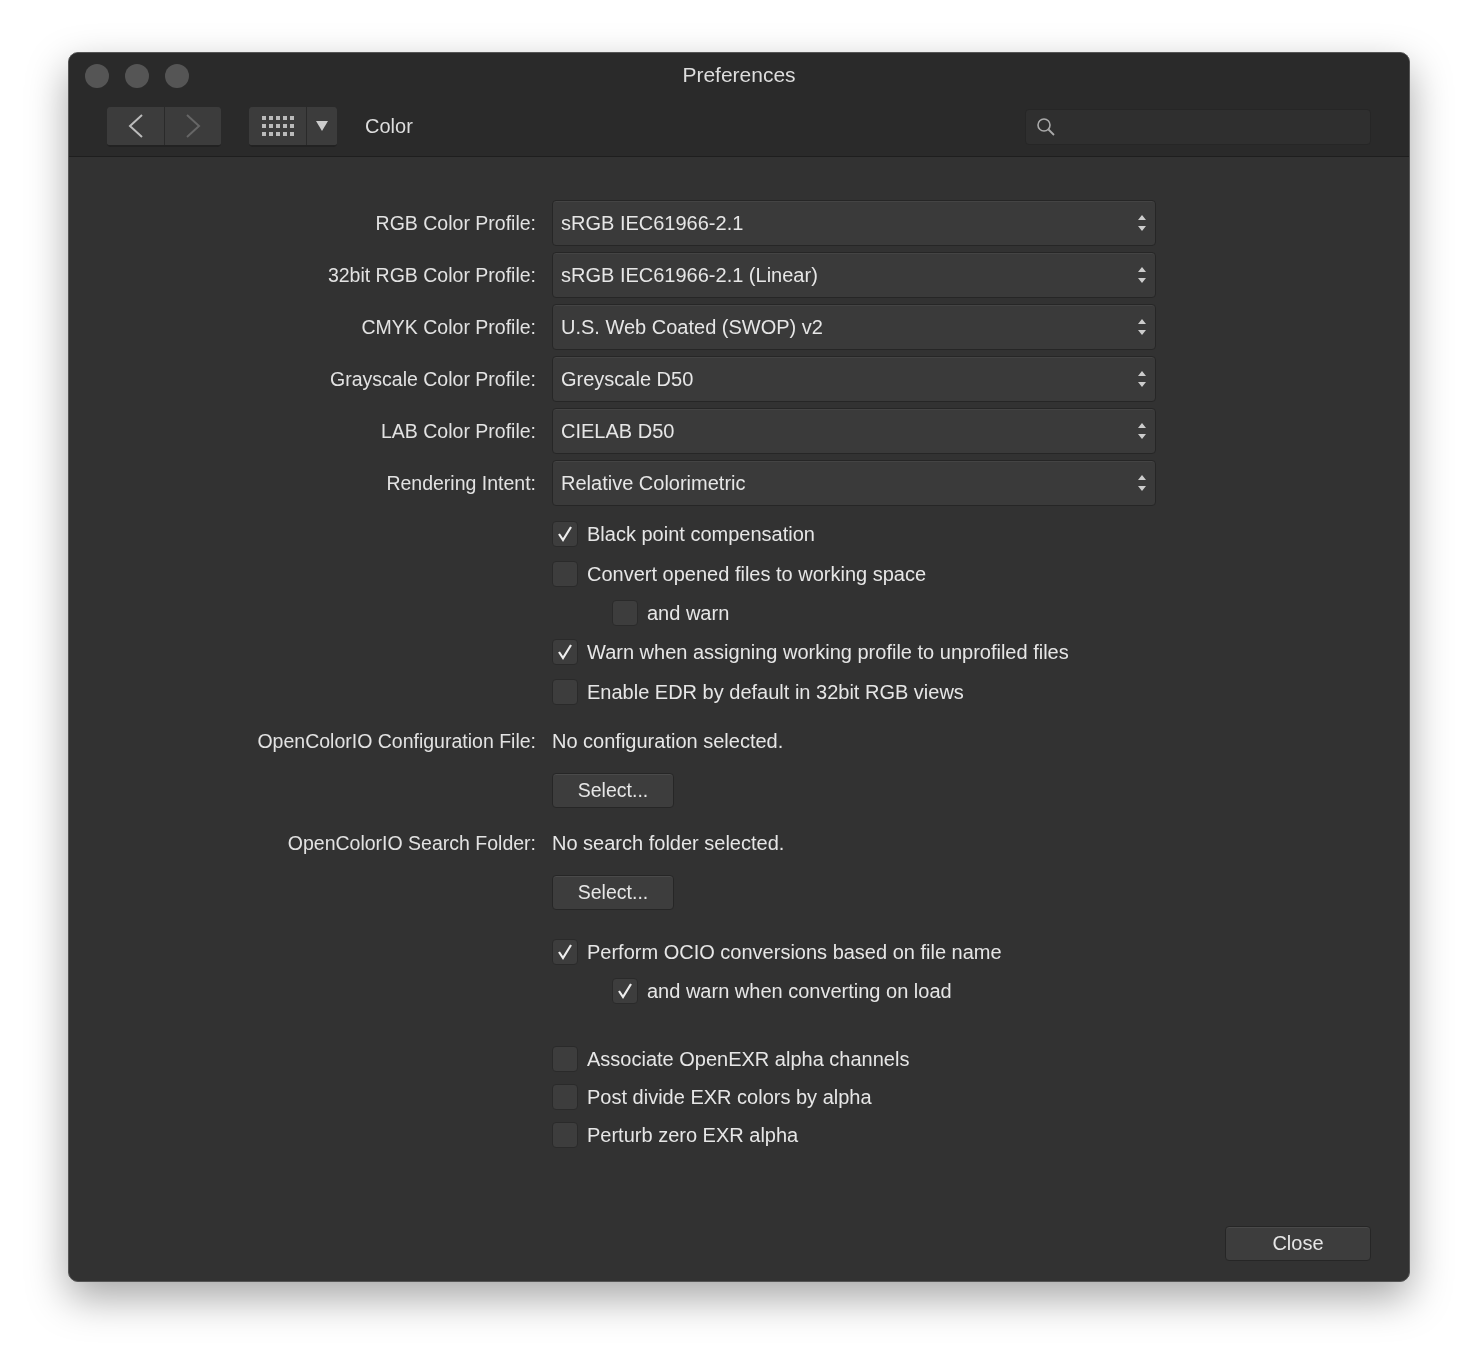 Image resolution: width=1478 pixels, height=1366 pixels. I want to click on checkbox-label: Enable EDR by default in 32bit RGB views, so click(775, 692).